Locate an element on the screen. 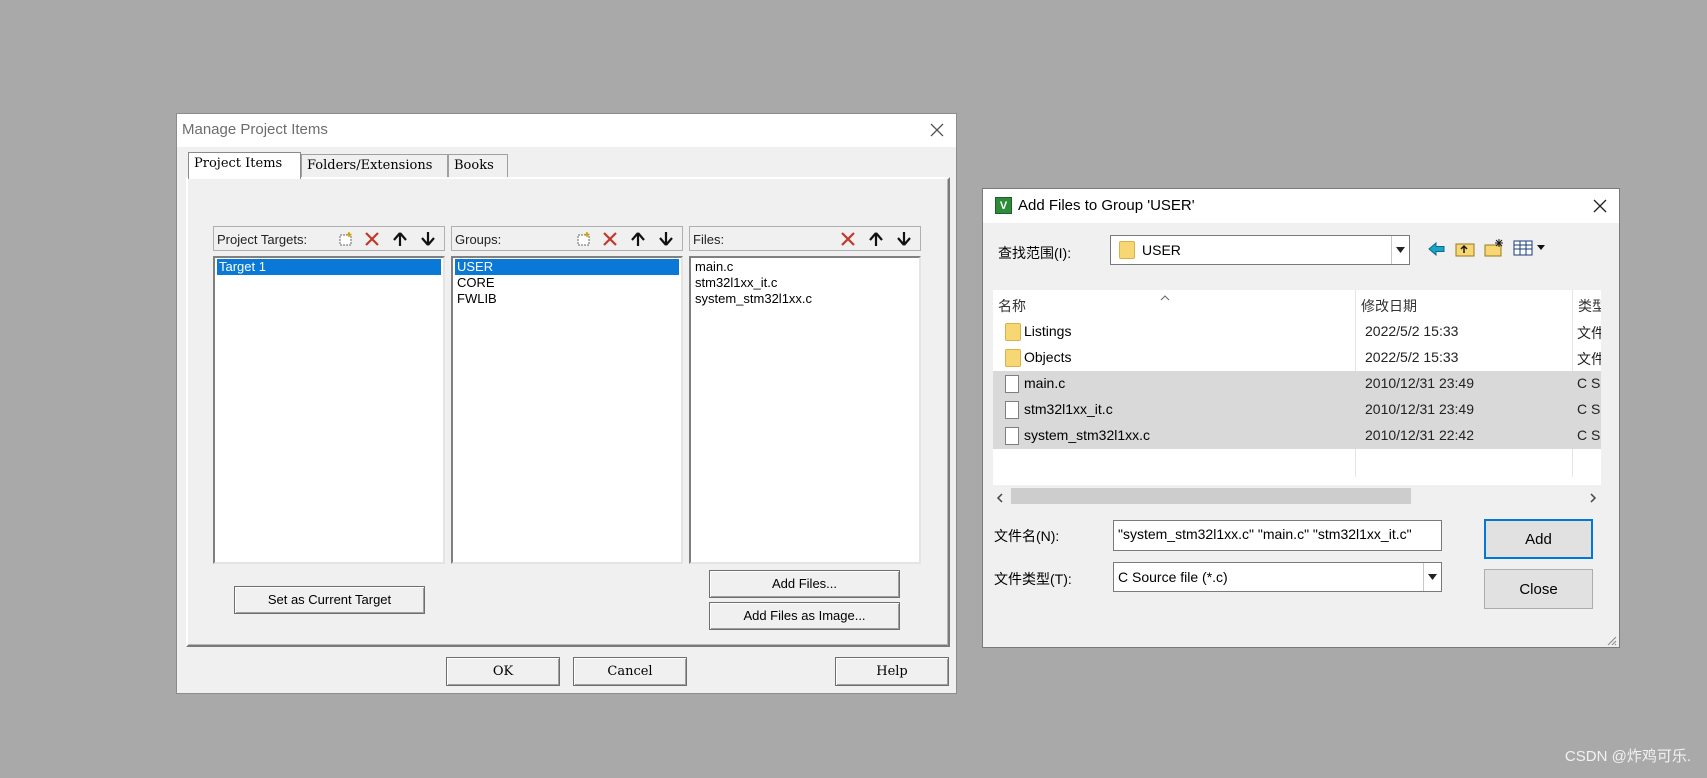 The width and height of the screenshot is (1707, 778). list-item: USER is located at coordinates (567, 267).